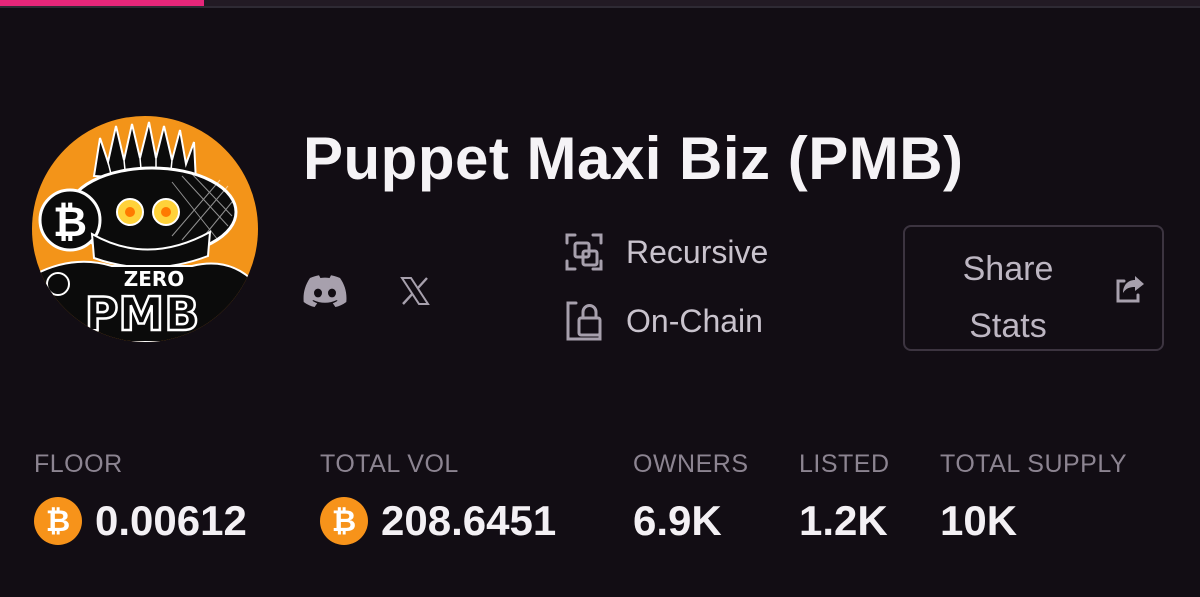 This screenshot has height=597, width=1200. I want to click on feature-recursive-label: Recursive, so click(697, 251).